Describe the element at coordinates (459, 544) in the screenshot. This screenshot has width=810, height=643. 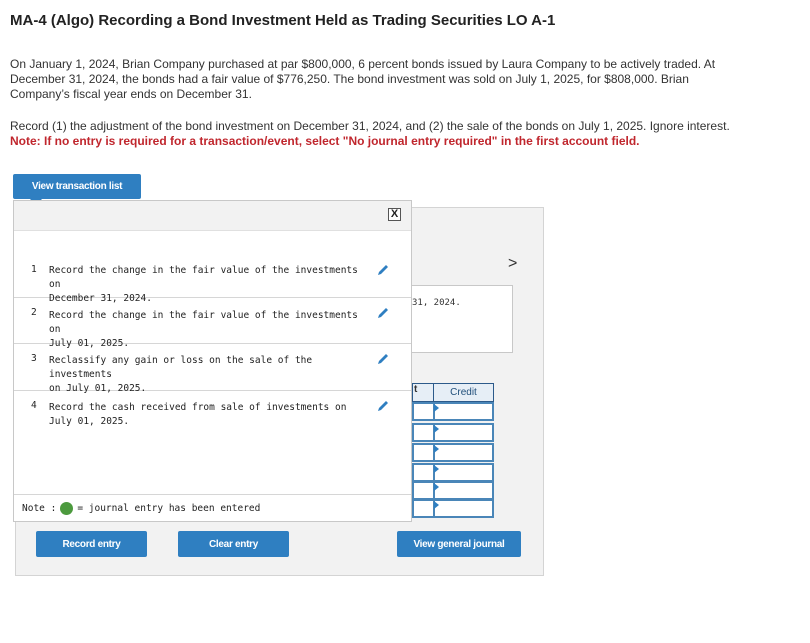
I see `view-general-journal-button: View general journal` at that location.